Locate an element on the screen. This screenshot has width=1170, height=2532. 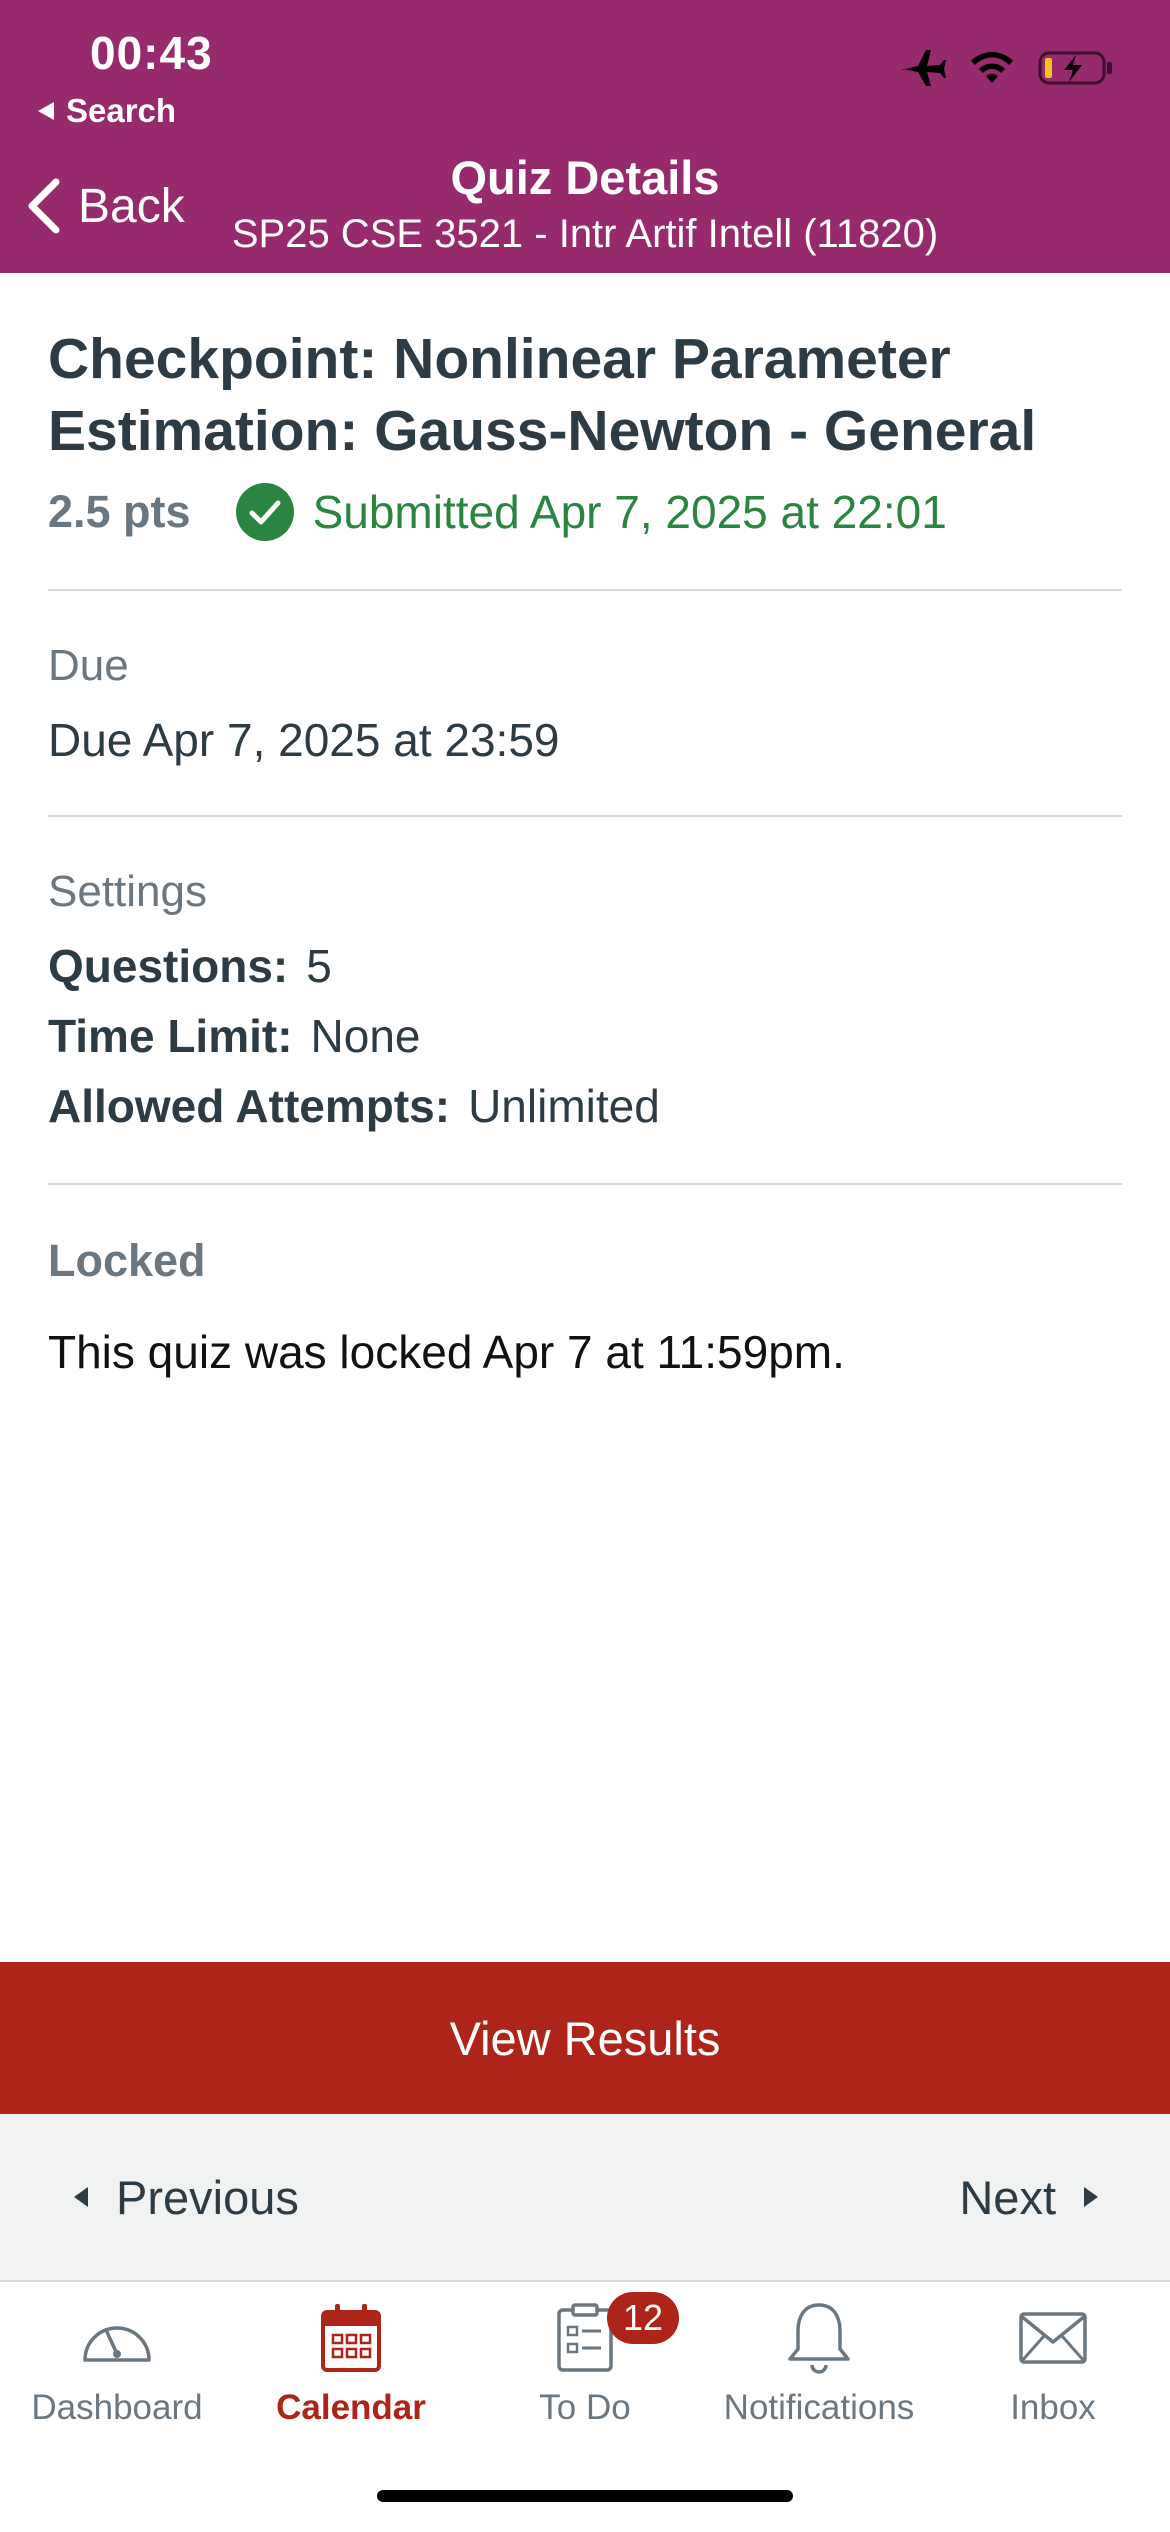
todo-icon is located at coordinates (585, 2337).